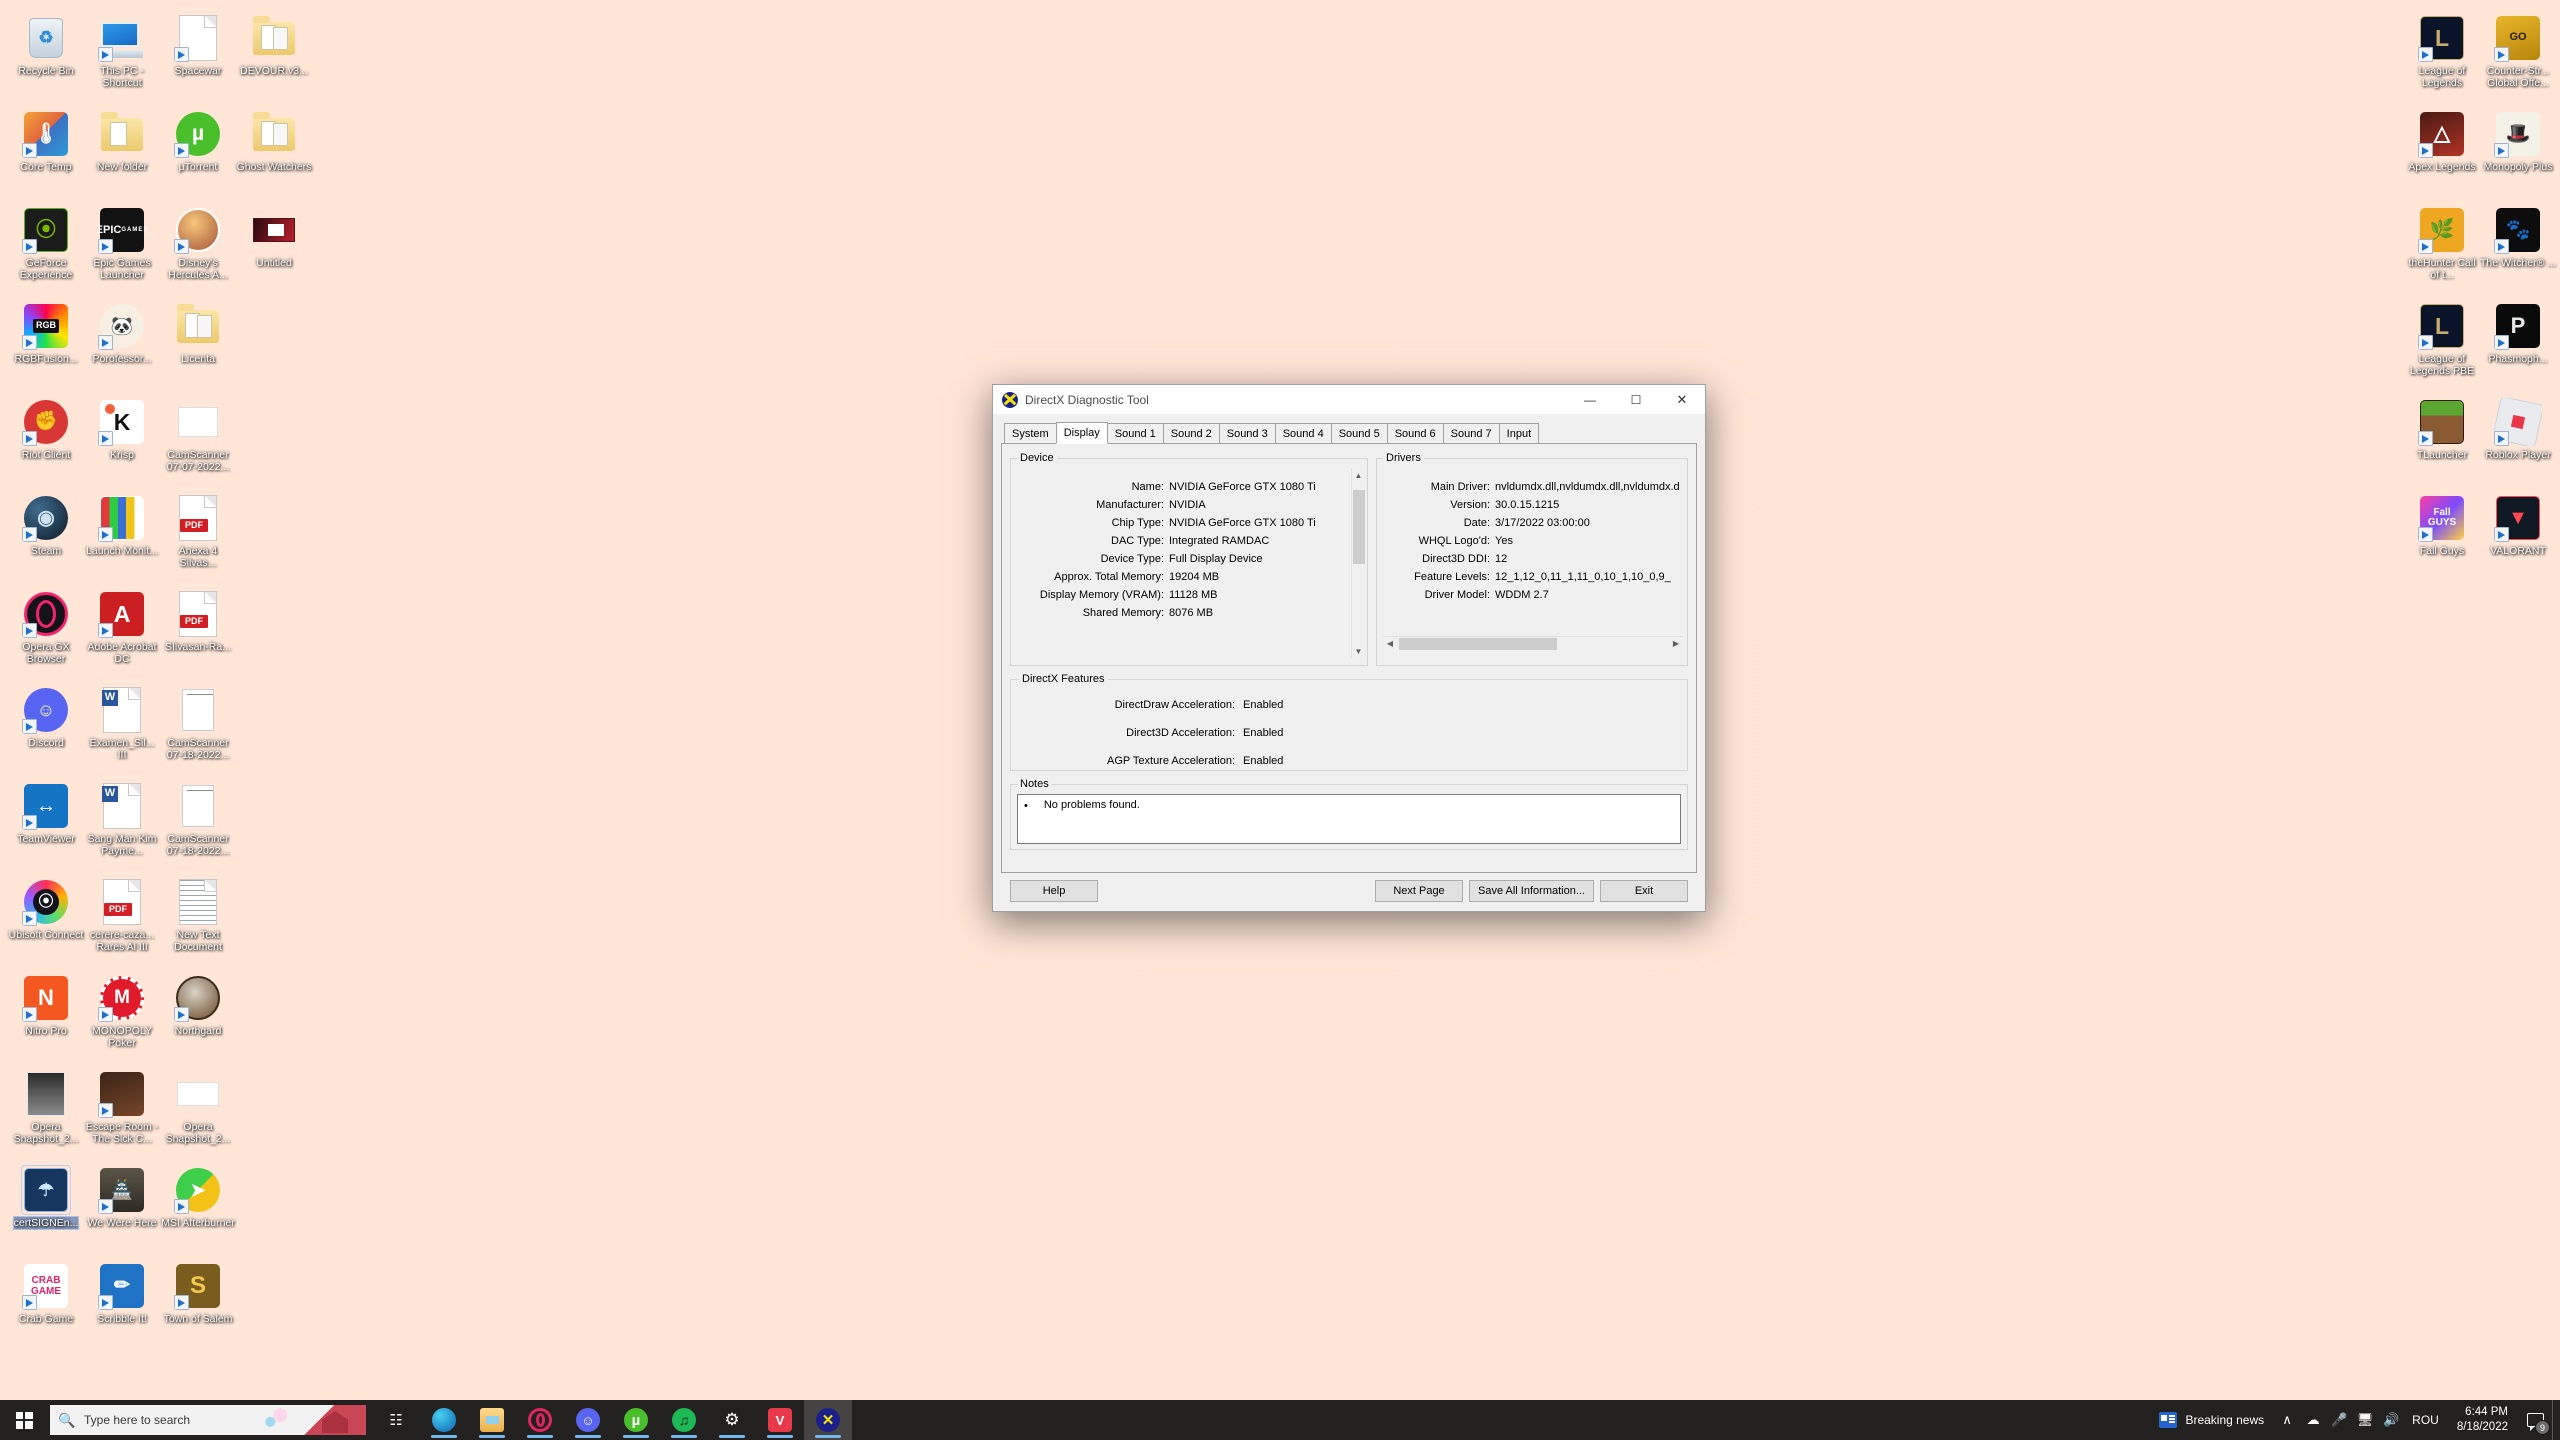  What do you see at coordinates (1682, 400) in the screenshot?
I see `close-button: ✕` at bounding box center [1682, 400].